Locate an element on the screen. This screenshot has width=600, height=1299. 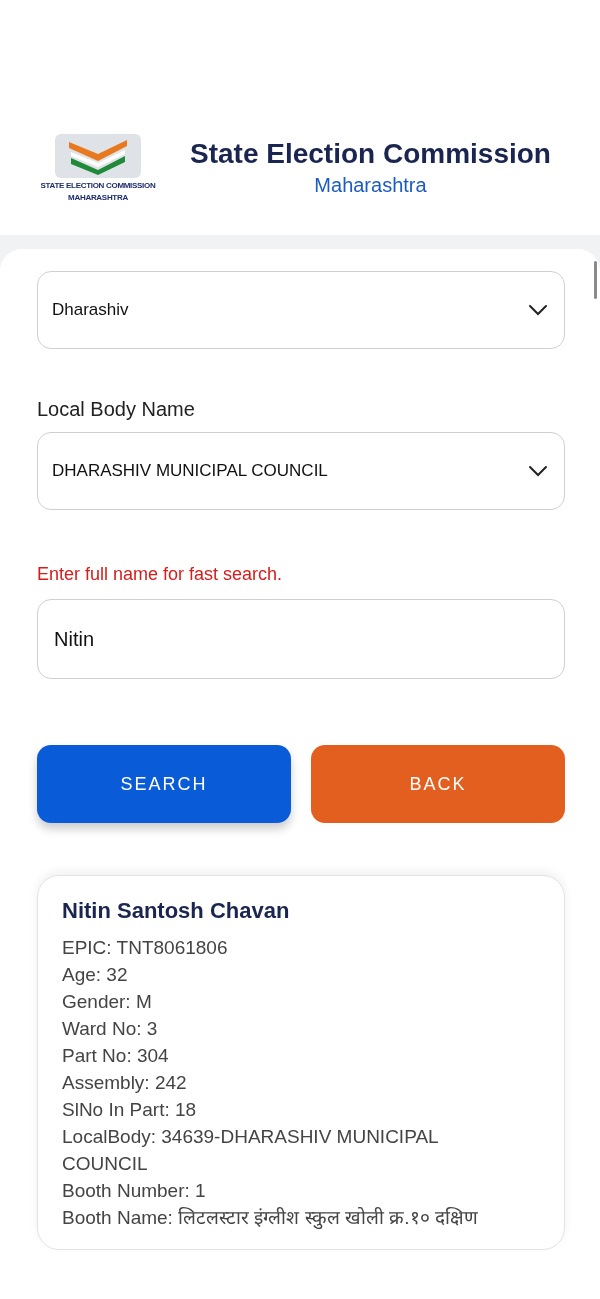
voter-detail: SlNo In Part: 18 is located at coordinates (130, 1110).